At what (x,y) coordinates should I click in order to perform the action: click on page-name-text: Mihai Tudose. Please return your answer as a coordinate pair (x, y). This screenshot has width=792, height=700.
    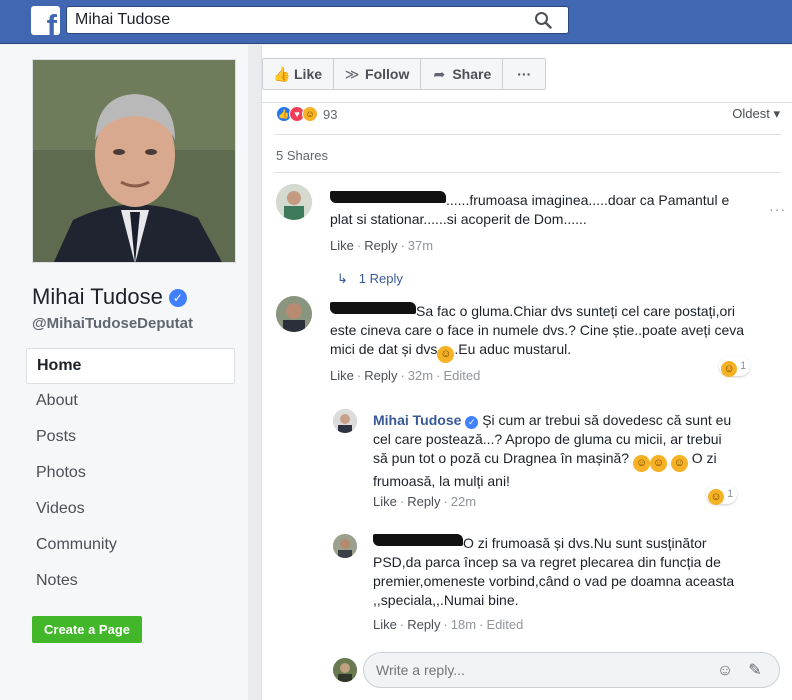
    Looking at the image, I should click on (97, 296).